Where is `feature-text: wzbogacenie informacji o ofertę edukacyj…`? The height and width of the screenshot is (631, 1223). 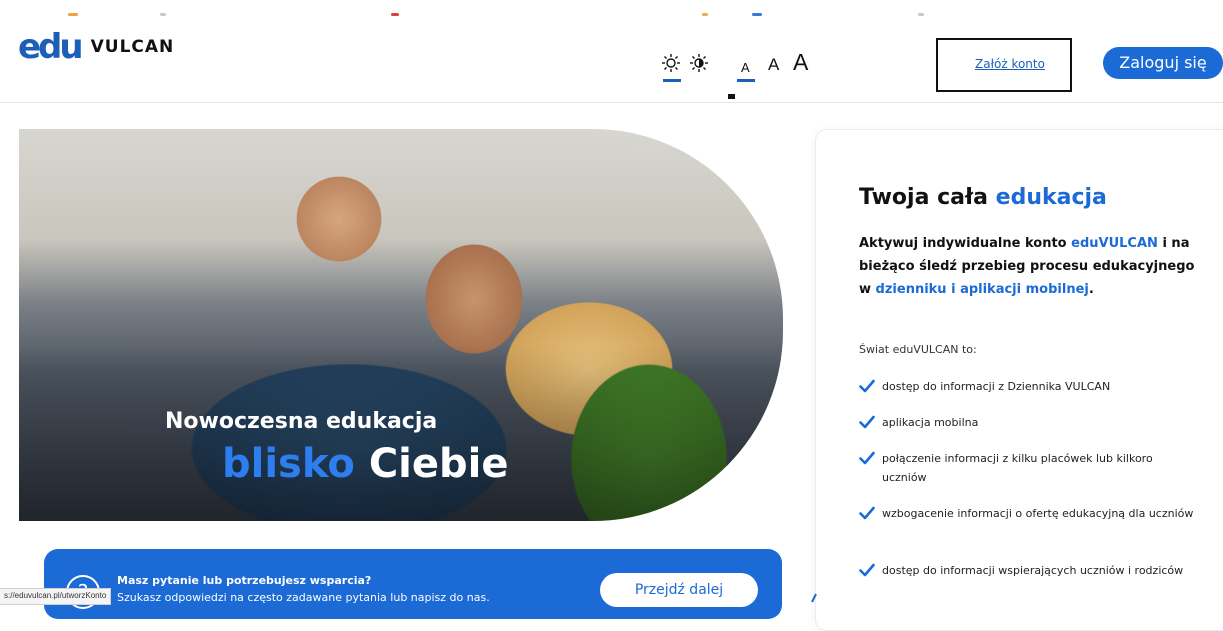 feature-text: wzbogacenie informacji o ofertę edukacyj… is located at coordinates (1038, 513).